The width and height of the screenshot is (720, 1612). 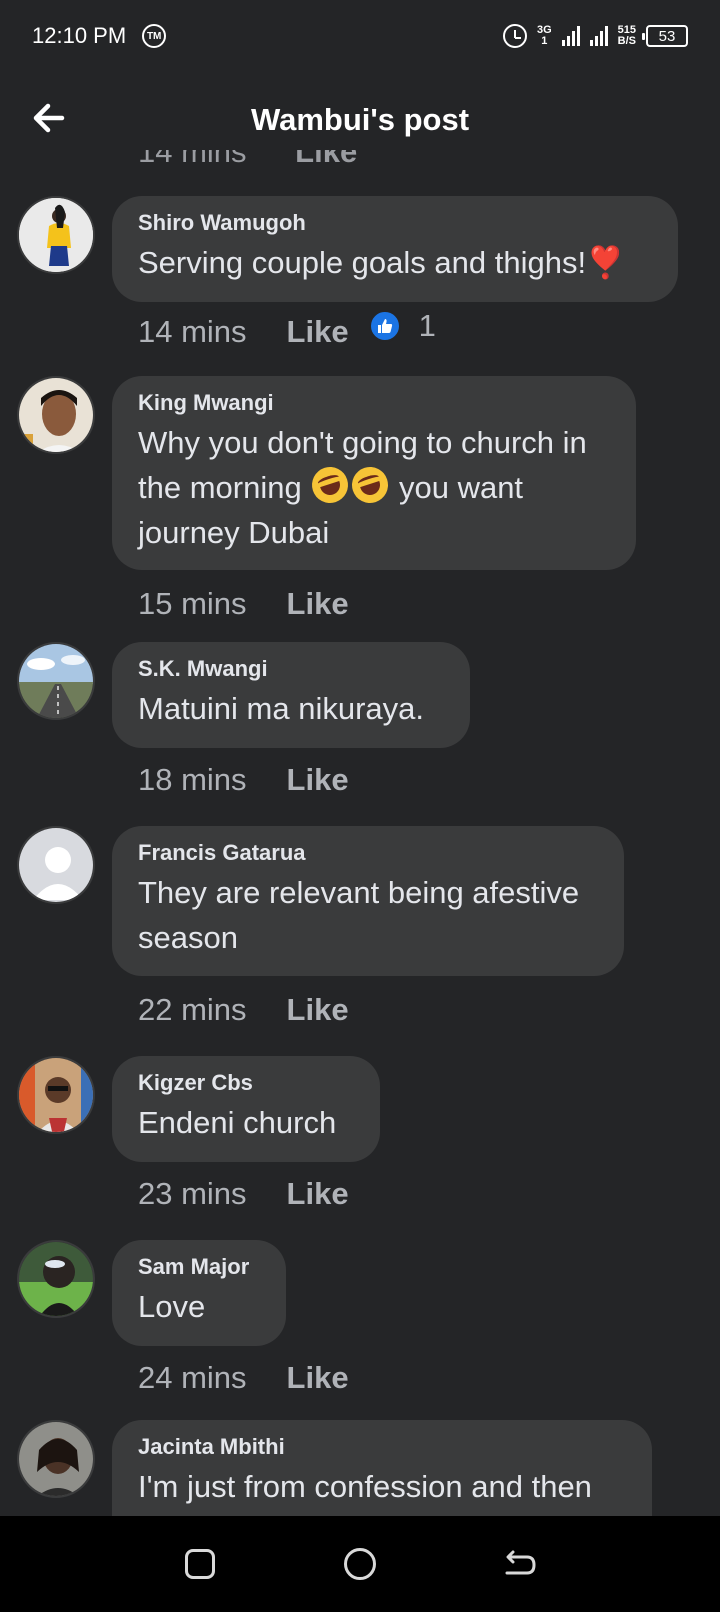 I want to click on recent-apps-icon, so click(x=200, y=1564).